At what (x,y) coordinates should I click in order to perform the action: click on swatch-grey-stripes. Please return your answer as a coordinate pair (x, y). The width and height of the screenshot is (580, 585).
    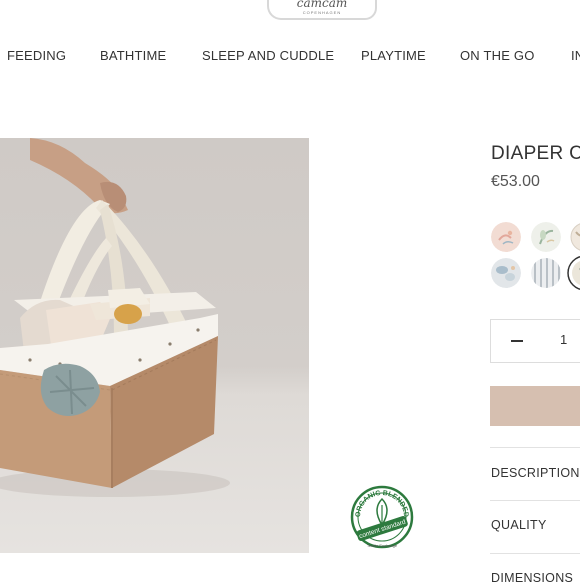
    Looking at the image, I should click on (546, 273).